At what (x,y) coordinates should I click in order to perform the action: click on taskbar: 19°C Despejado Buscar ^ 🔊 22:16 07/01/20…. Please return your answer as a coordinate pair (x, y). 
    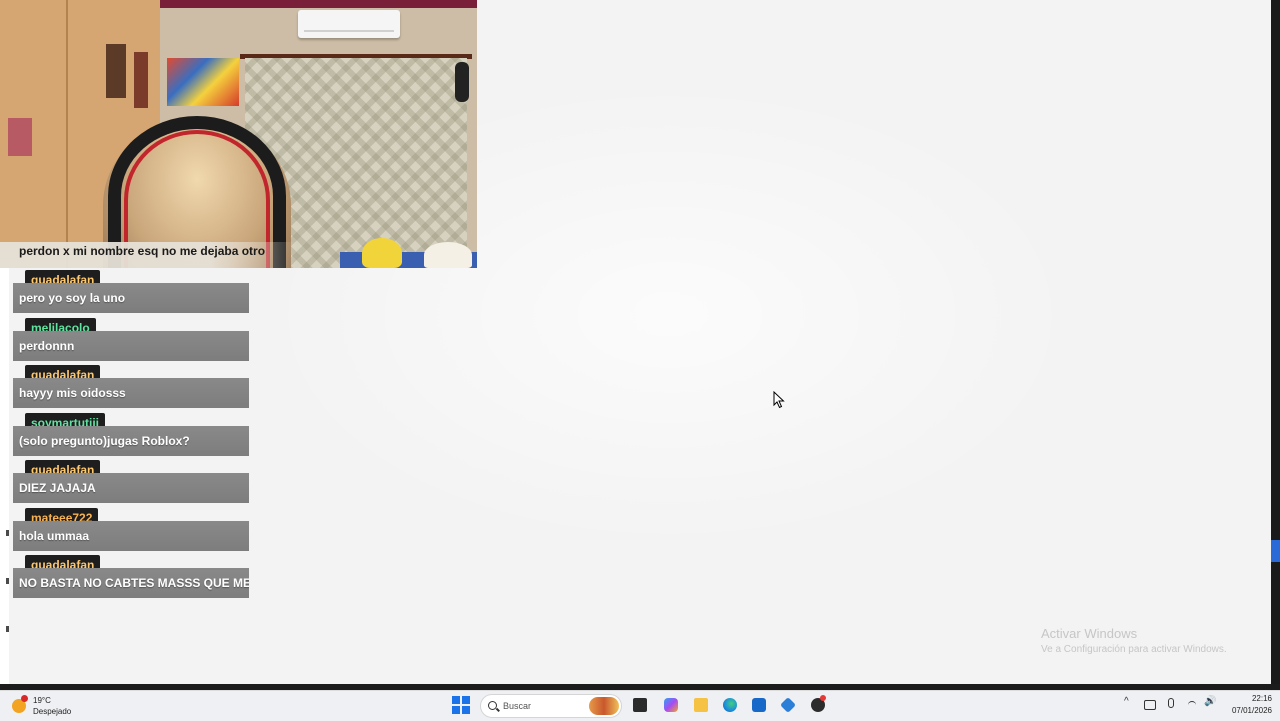
    Looking at the image, I should click on (640, 705).